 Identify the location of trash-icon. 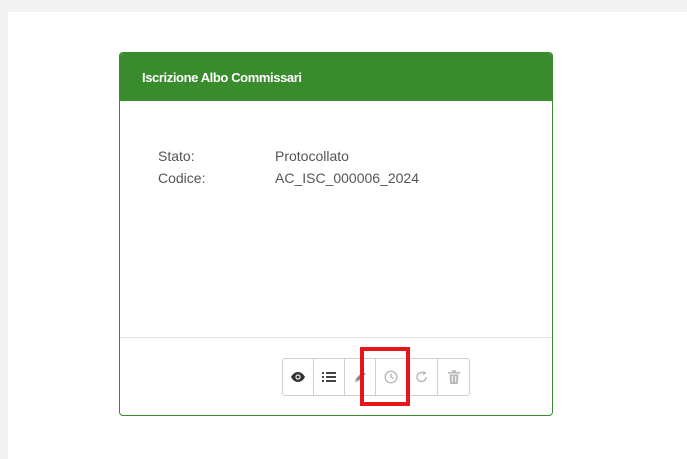
(453, 377).